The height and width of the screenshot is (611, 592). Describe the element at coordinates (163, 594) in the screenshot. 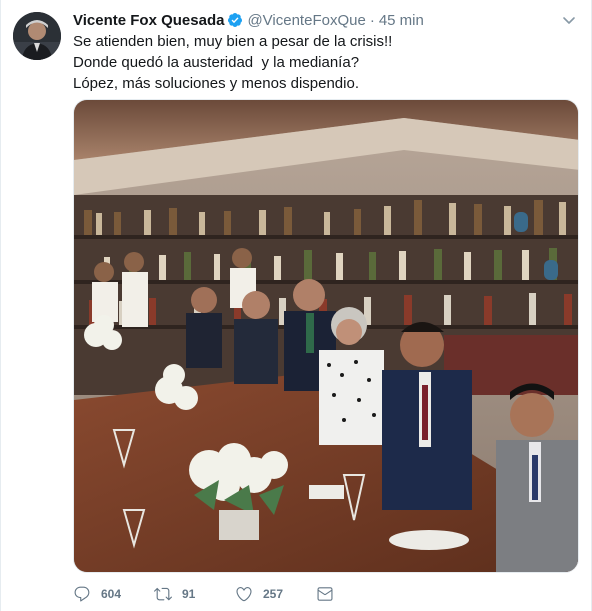

I see `retweet-icon` at that location.